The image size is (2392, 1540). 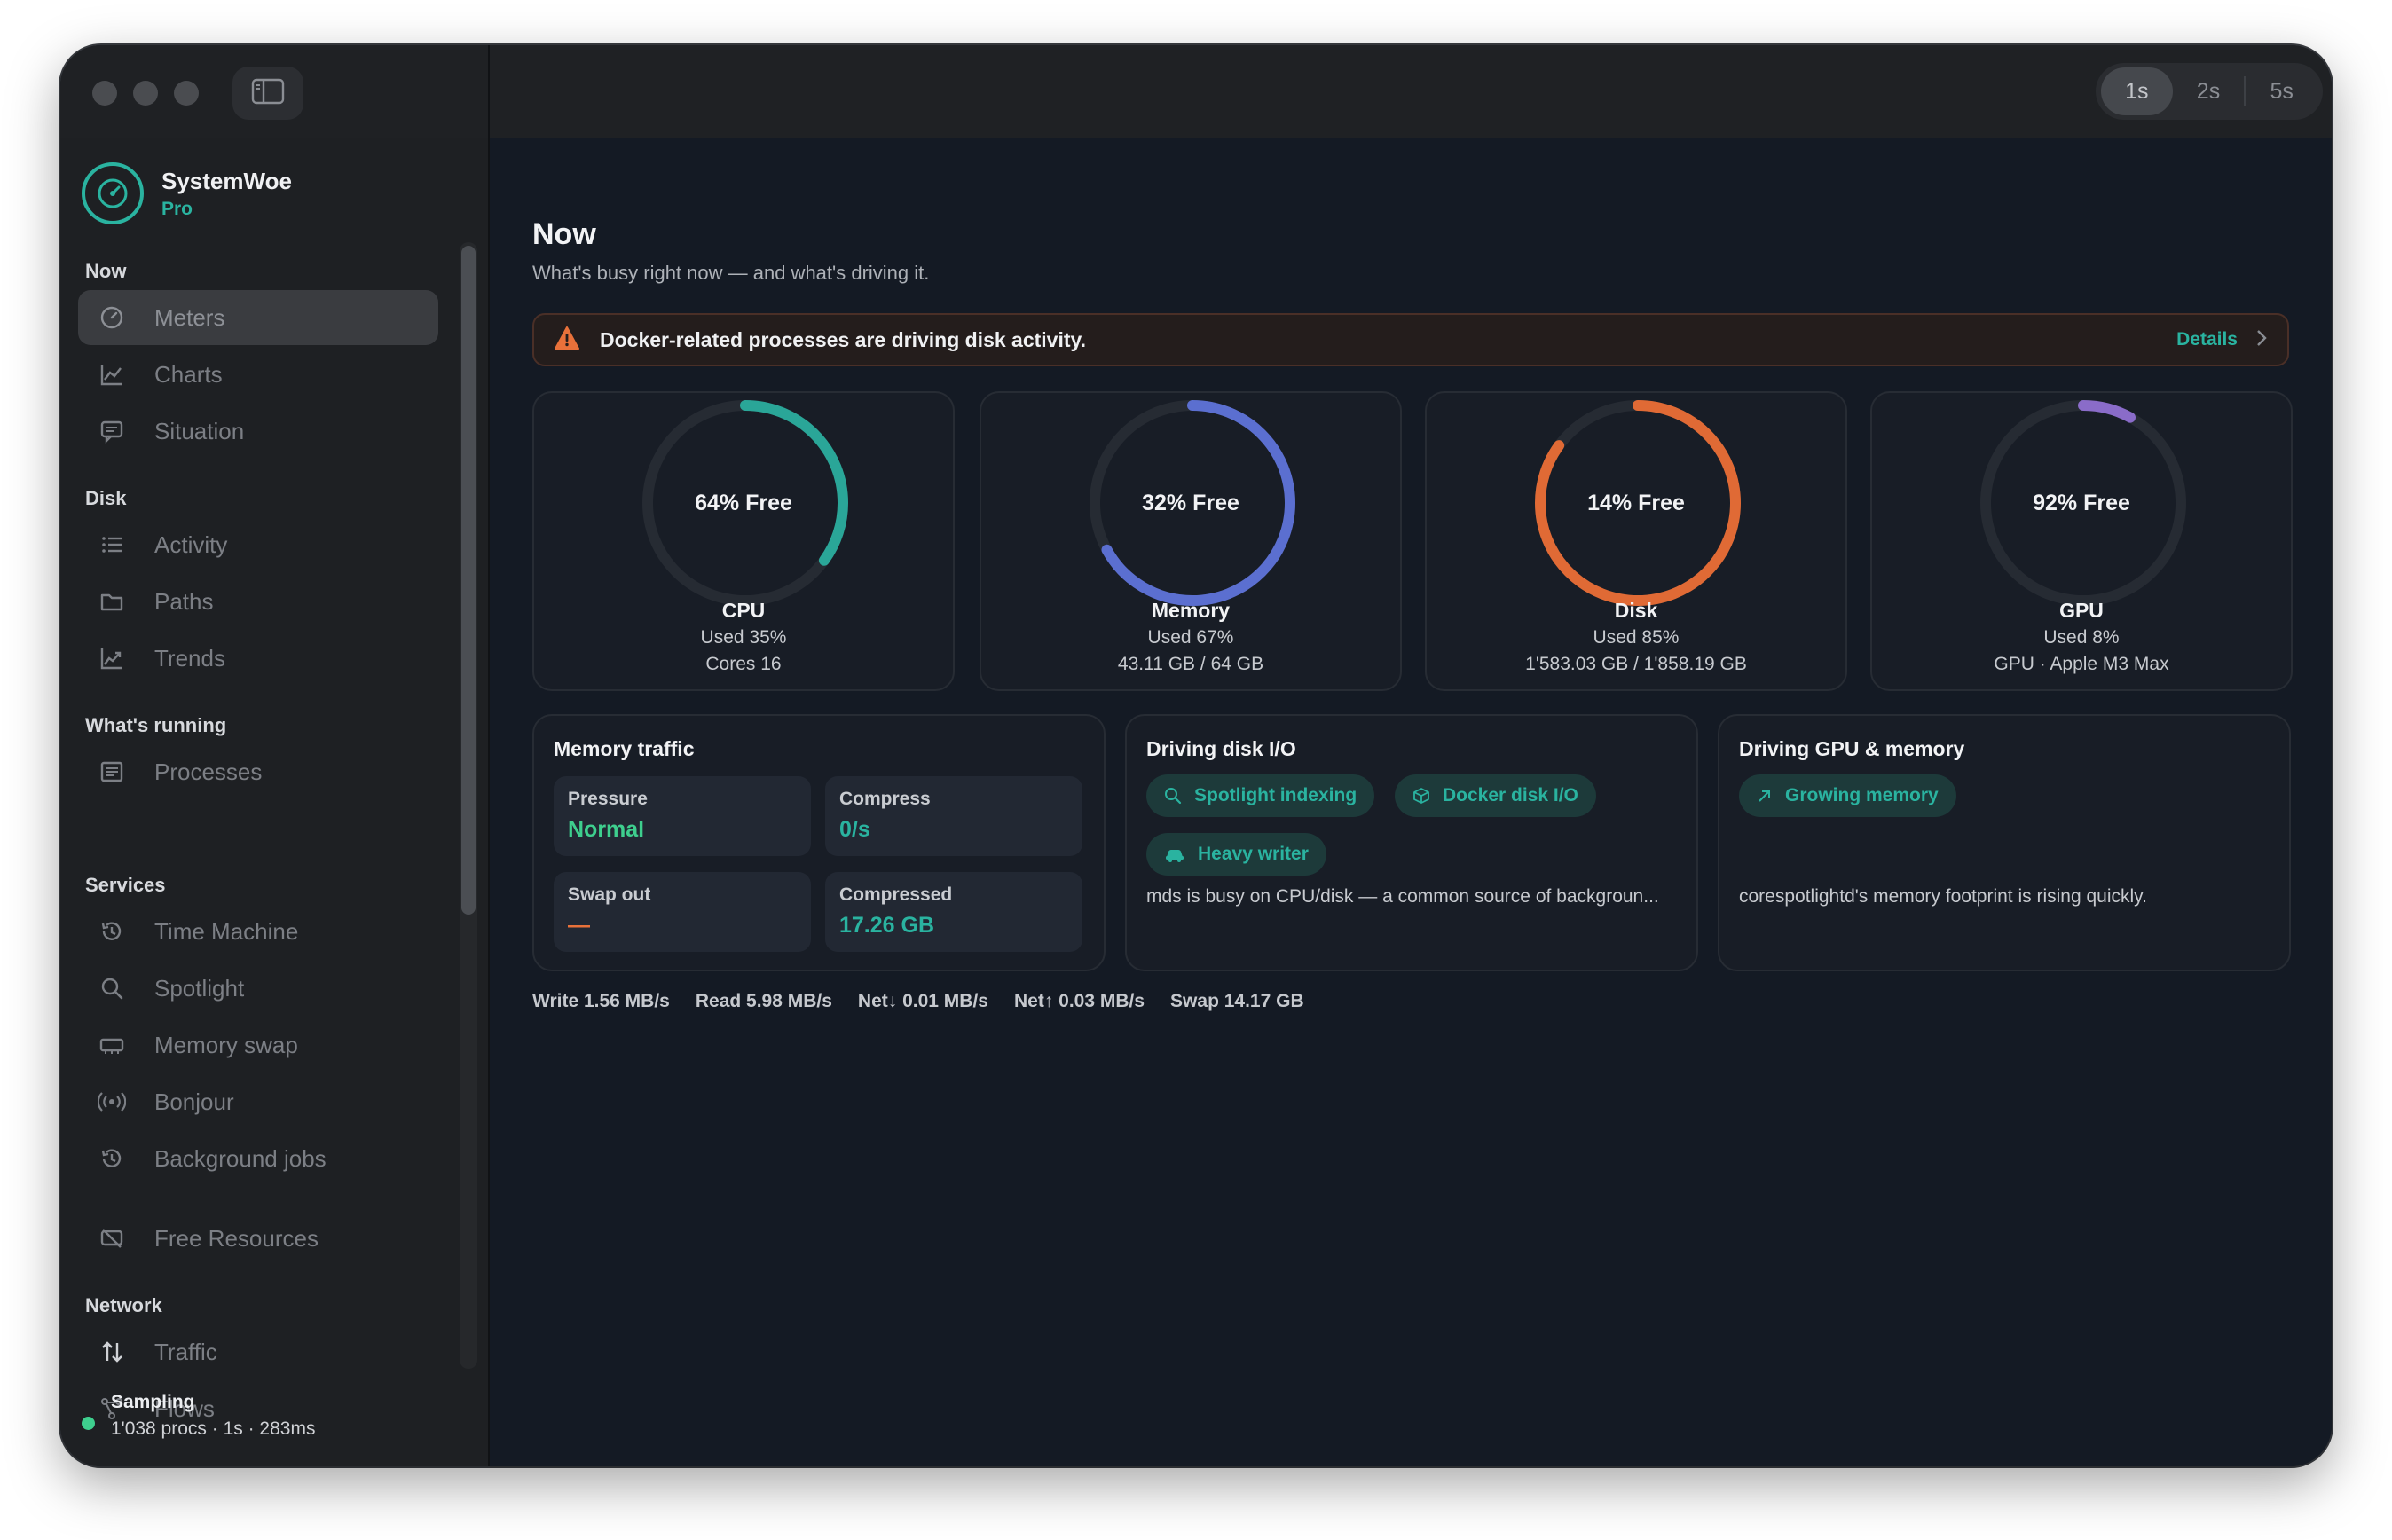 What do you see at coordinates (258, 544) in the screenshot?
I see `sidebar-item-activity: Activity` at bounding box center [258, 544].